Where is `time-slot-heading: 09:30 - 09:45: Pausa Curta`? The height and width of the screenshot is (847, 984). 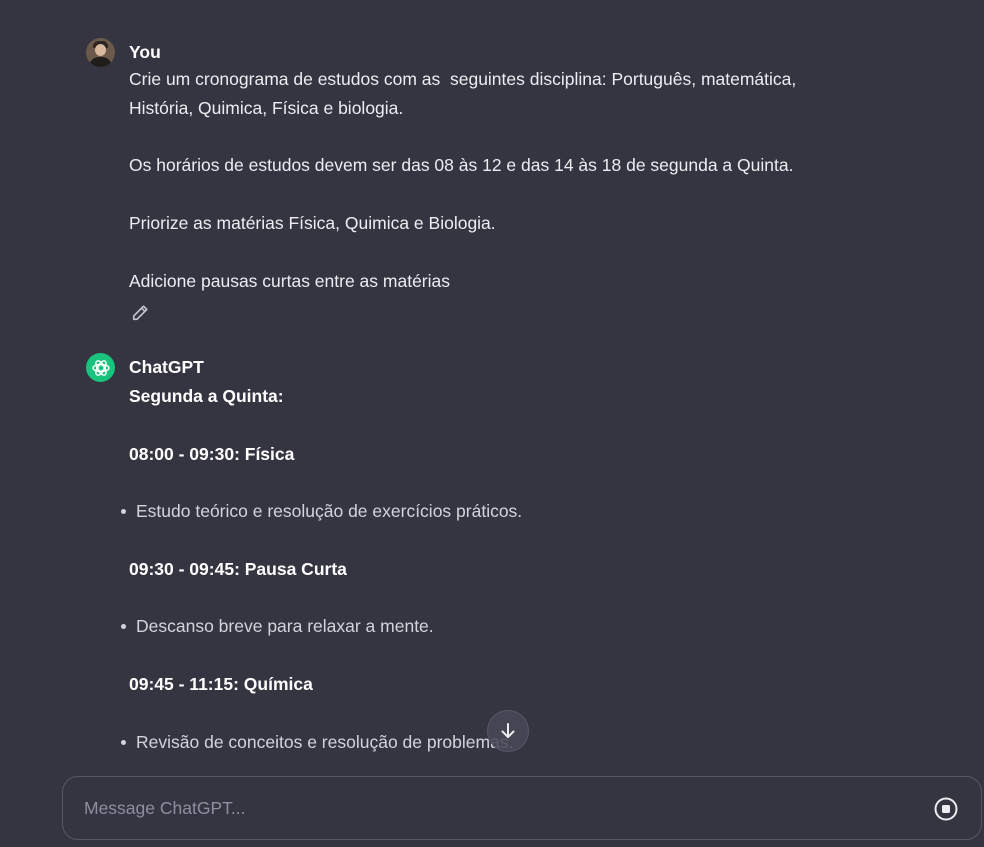
time-slot-heading: 09:30 - 09:45: Pausa Curta is located at coordinates (238, 568).